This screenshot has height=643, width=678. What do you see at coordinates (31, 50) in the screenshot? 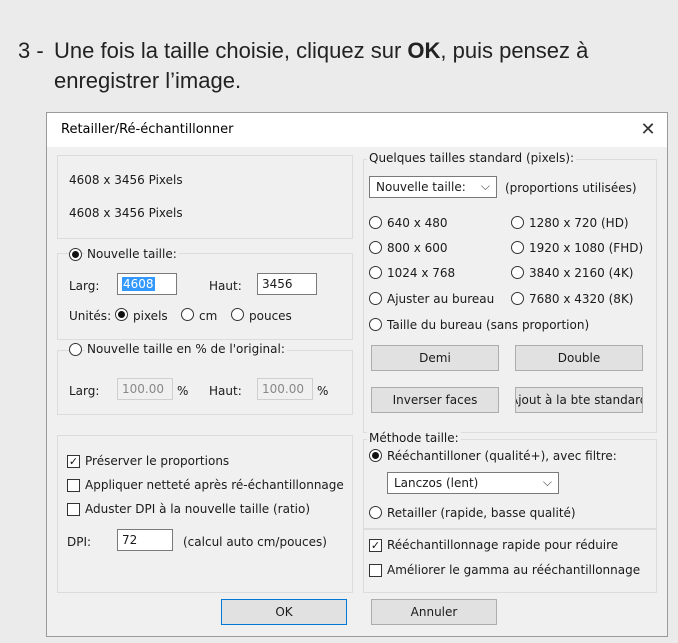
I see `step-number: 3 -` at bounding box center [31, 50].